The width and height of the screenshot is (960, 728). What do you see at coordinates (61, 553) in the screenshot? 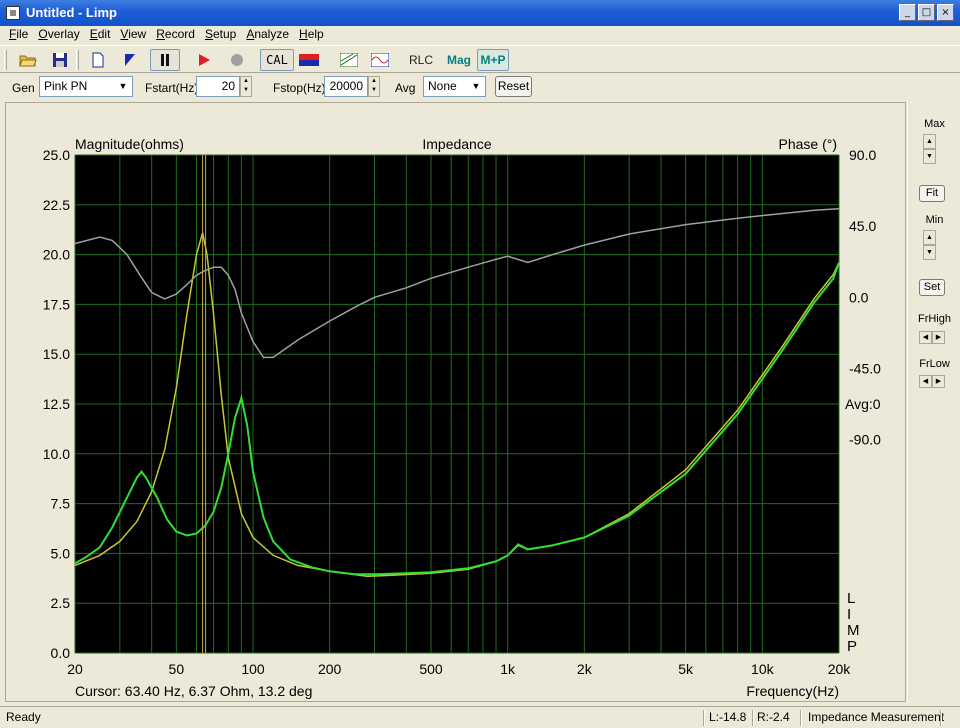
I see `y-tick-label: 5.0` at bounding box center [61, 553].